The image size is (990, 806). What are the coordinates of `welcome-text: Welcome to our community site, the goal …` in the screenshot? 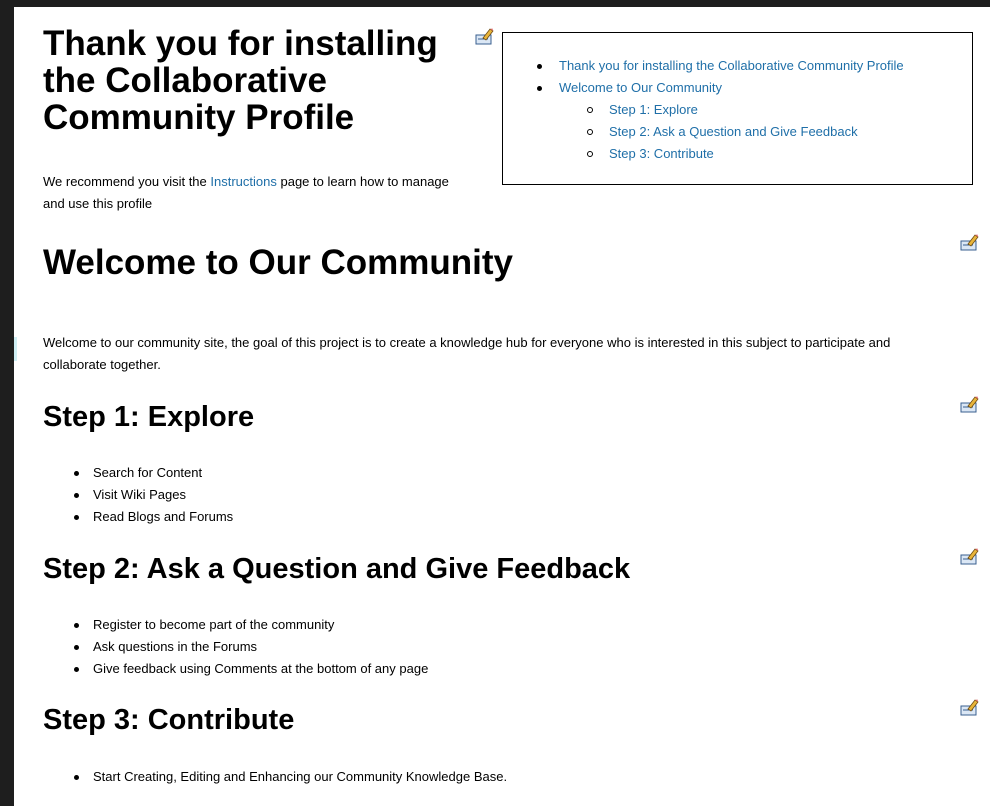 It's located at (467, 353).